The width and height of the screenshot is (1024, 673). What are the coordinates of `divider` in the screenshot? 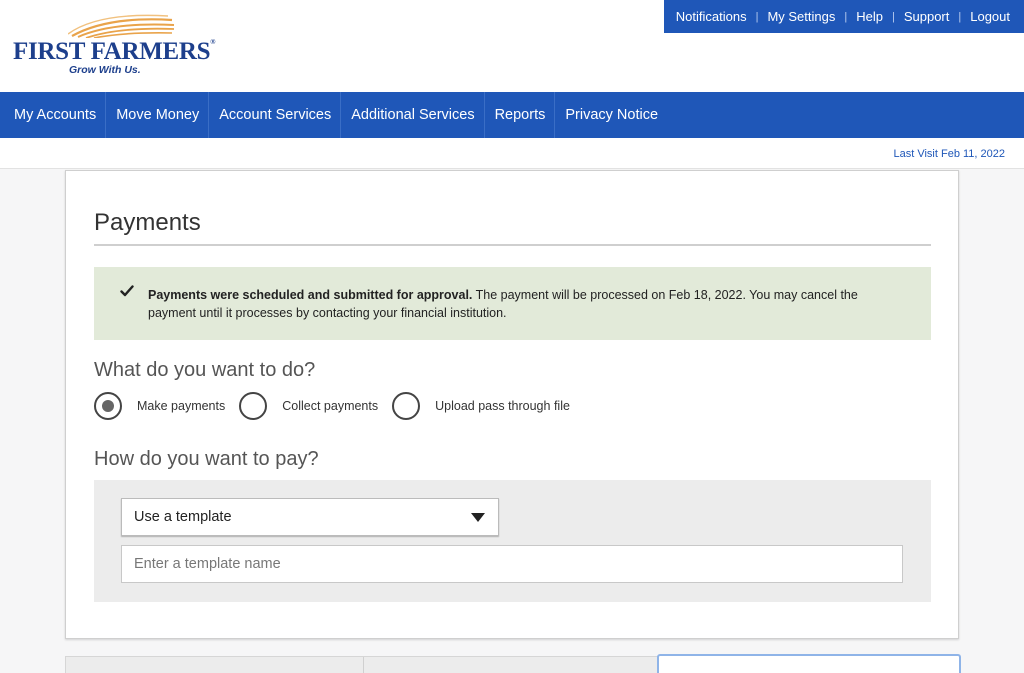 It's located at (363, 665).